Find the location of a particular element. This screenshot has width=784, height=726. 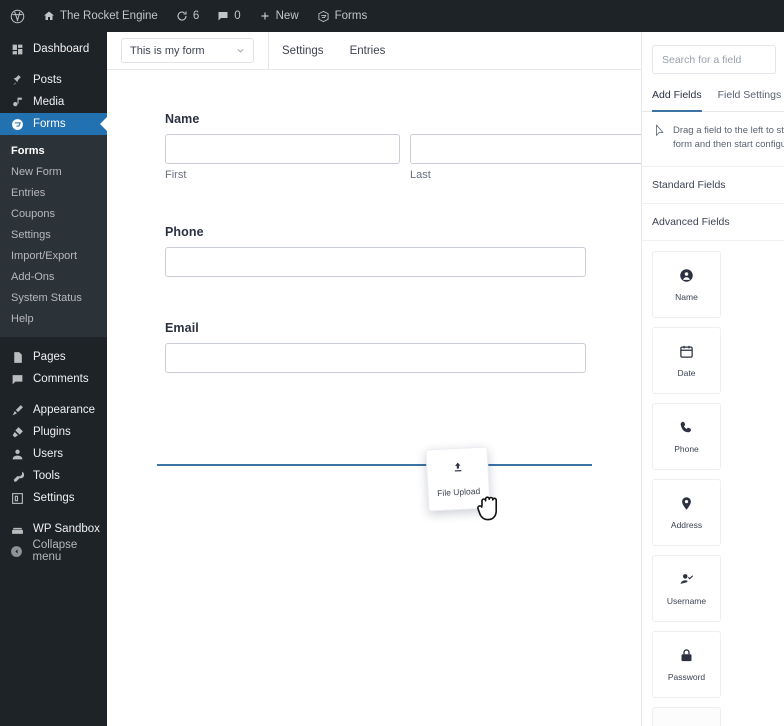

adminbar-forms-menu: Forms is located at coordinates (342, 16).